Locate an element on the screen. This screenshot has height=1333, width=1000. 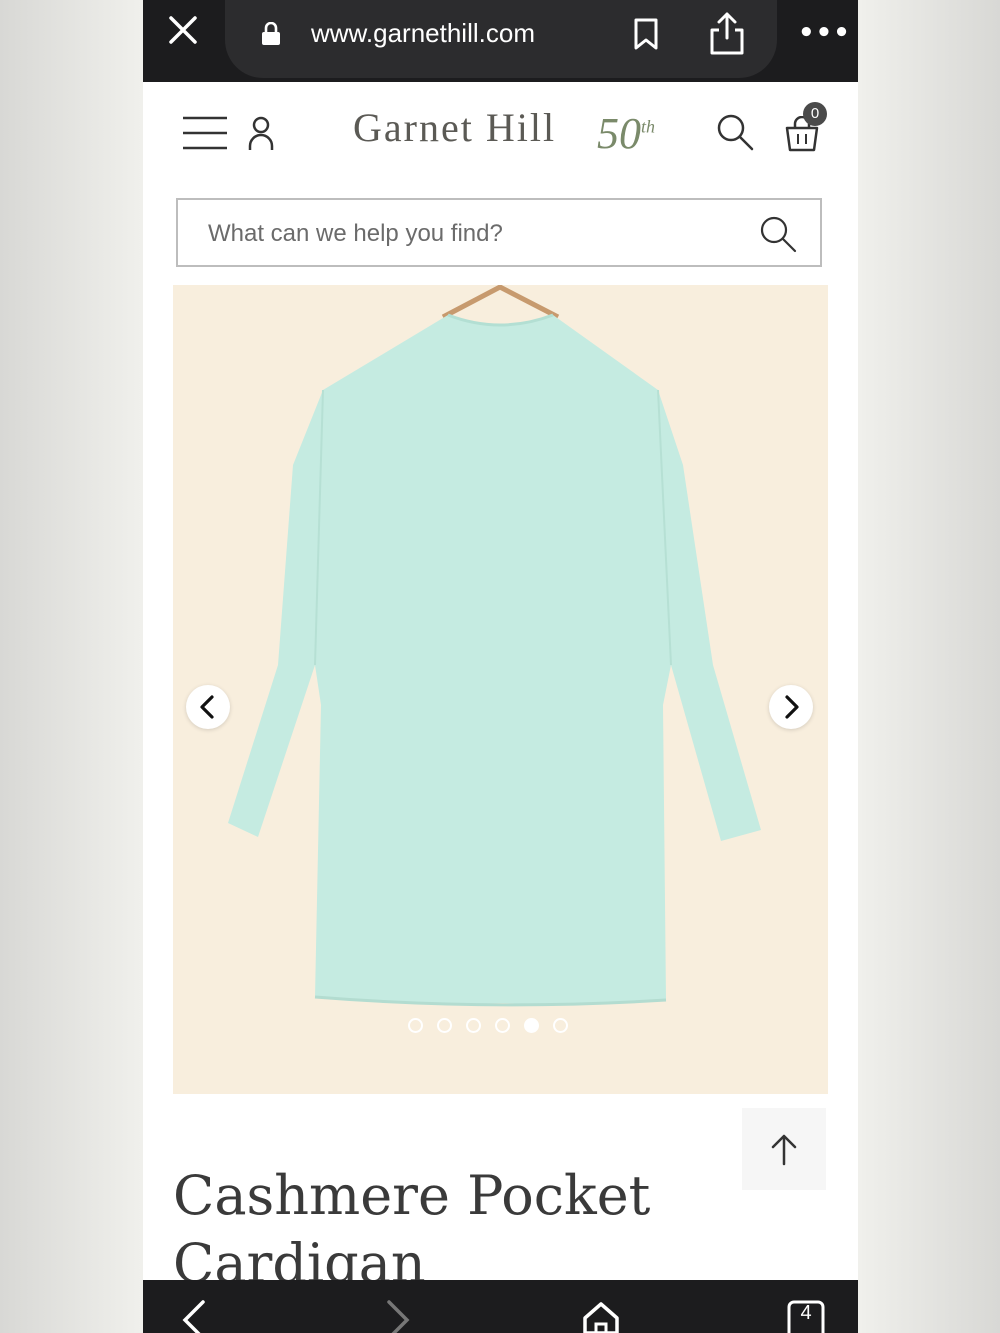
site-logo: Garnet Hill is located at coordinates (454, 127).